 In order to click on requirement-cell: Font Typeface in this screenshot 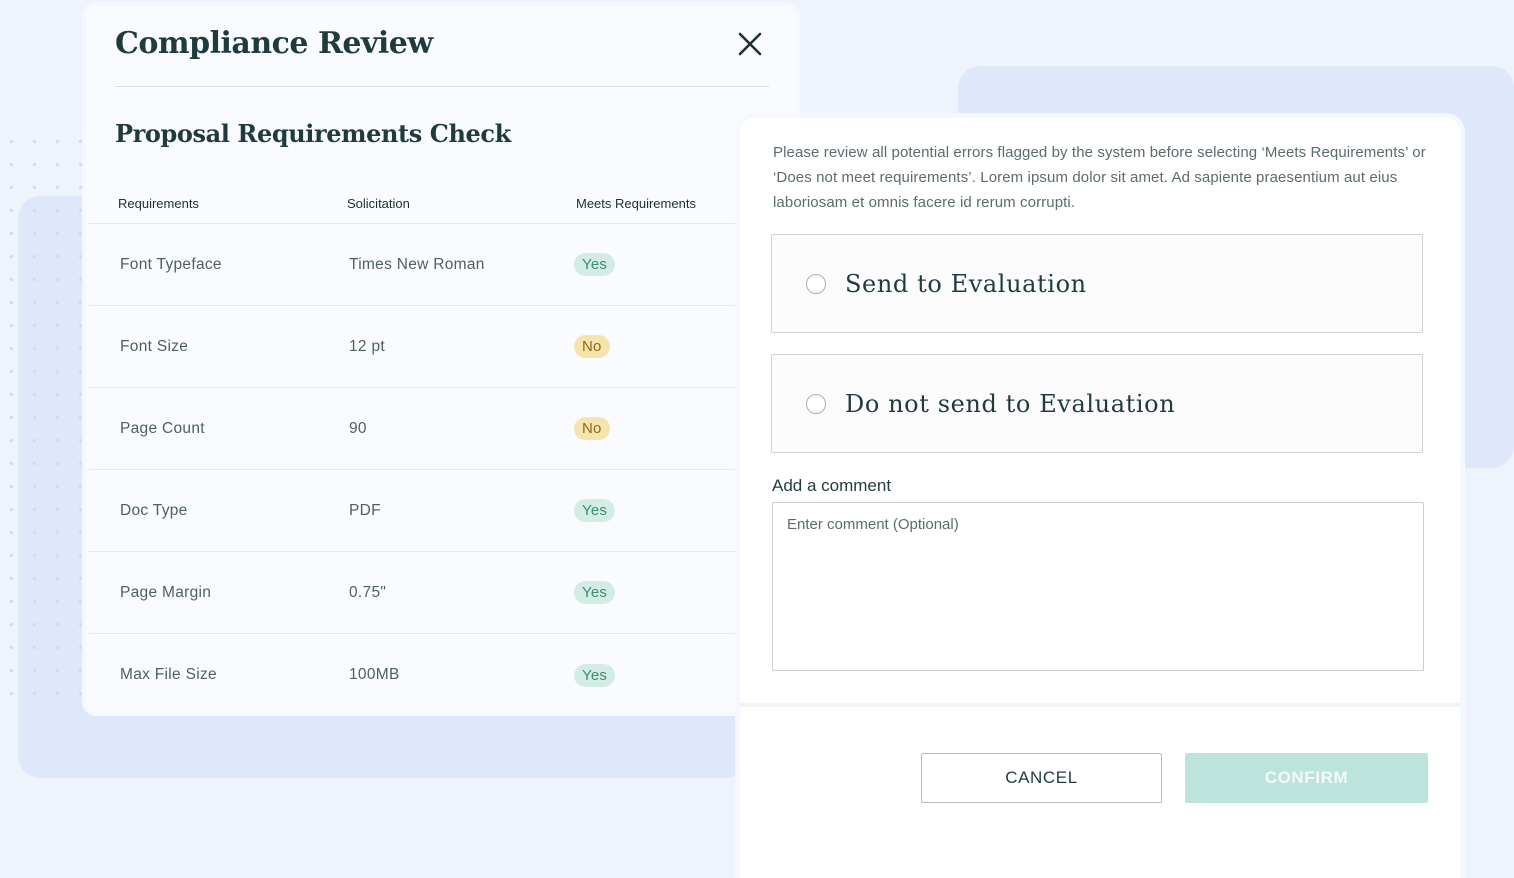, I will do `click(171, 264)`.